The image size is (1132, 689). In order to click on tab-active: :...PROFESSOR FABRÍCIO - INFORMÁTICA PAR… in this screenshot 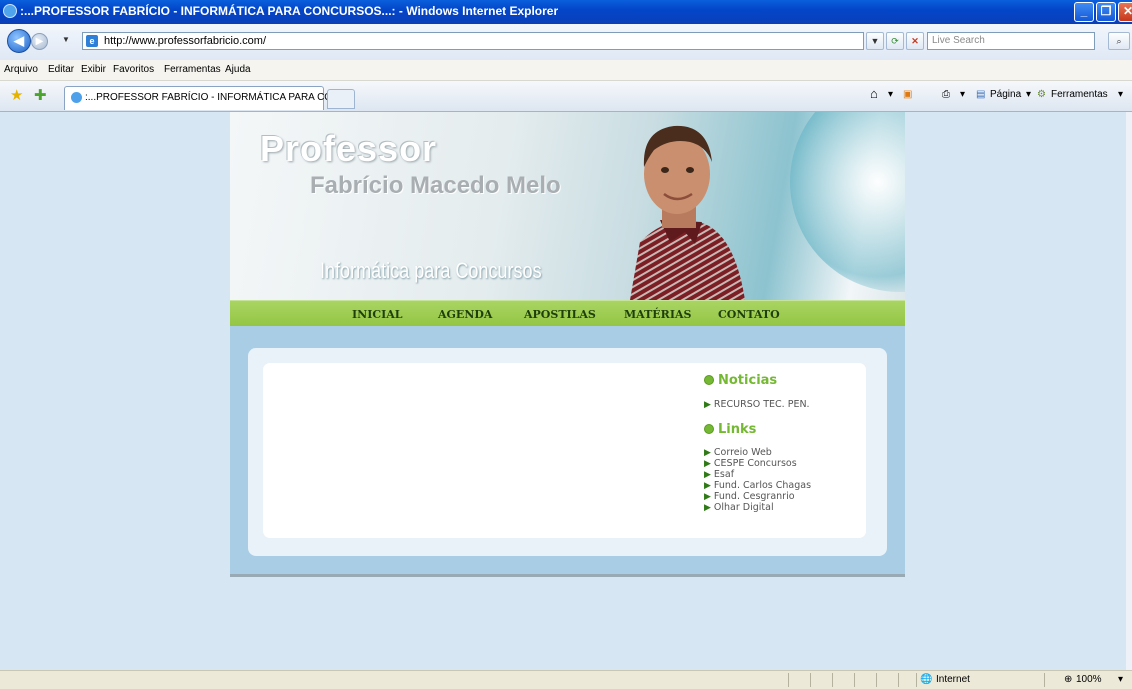, I will do `click(202, 98)`.